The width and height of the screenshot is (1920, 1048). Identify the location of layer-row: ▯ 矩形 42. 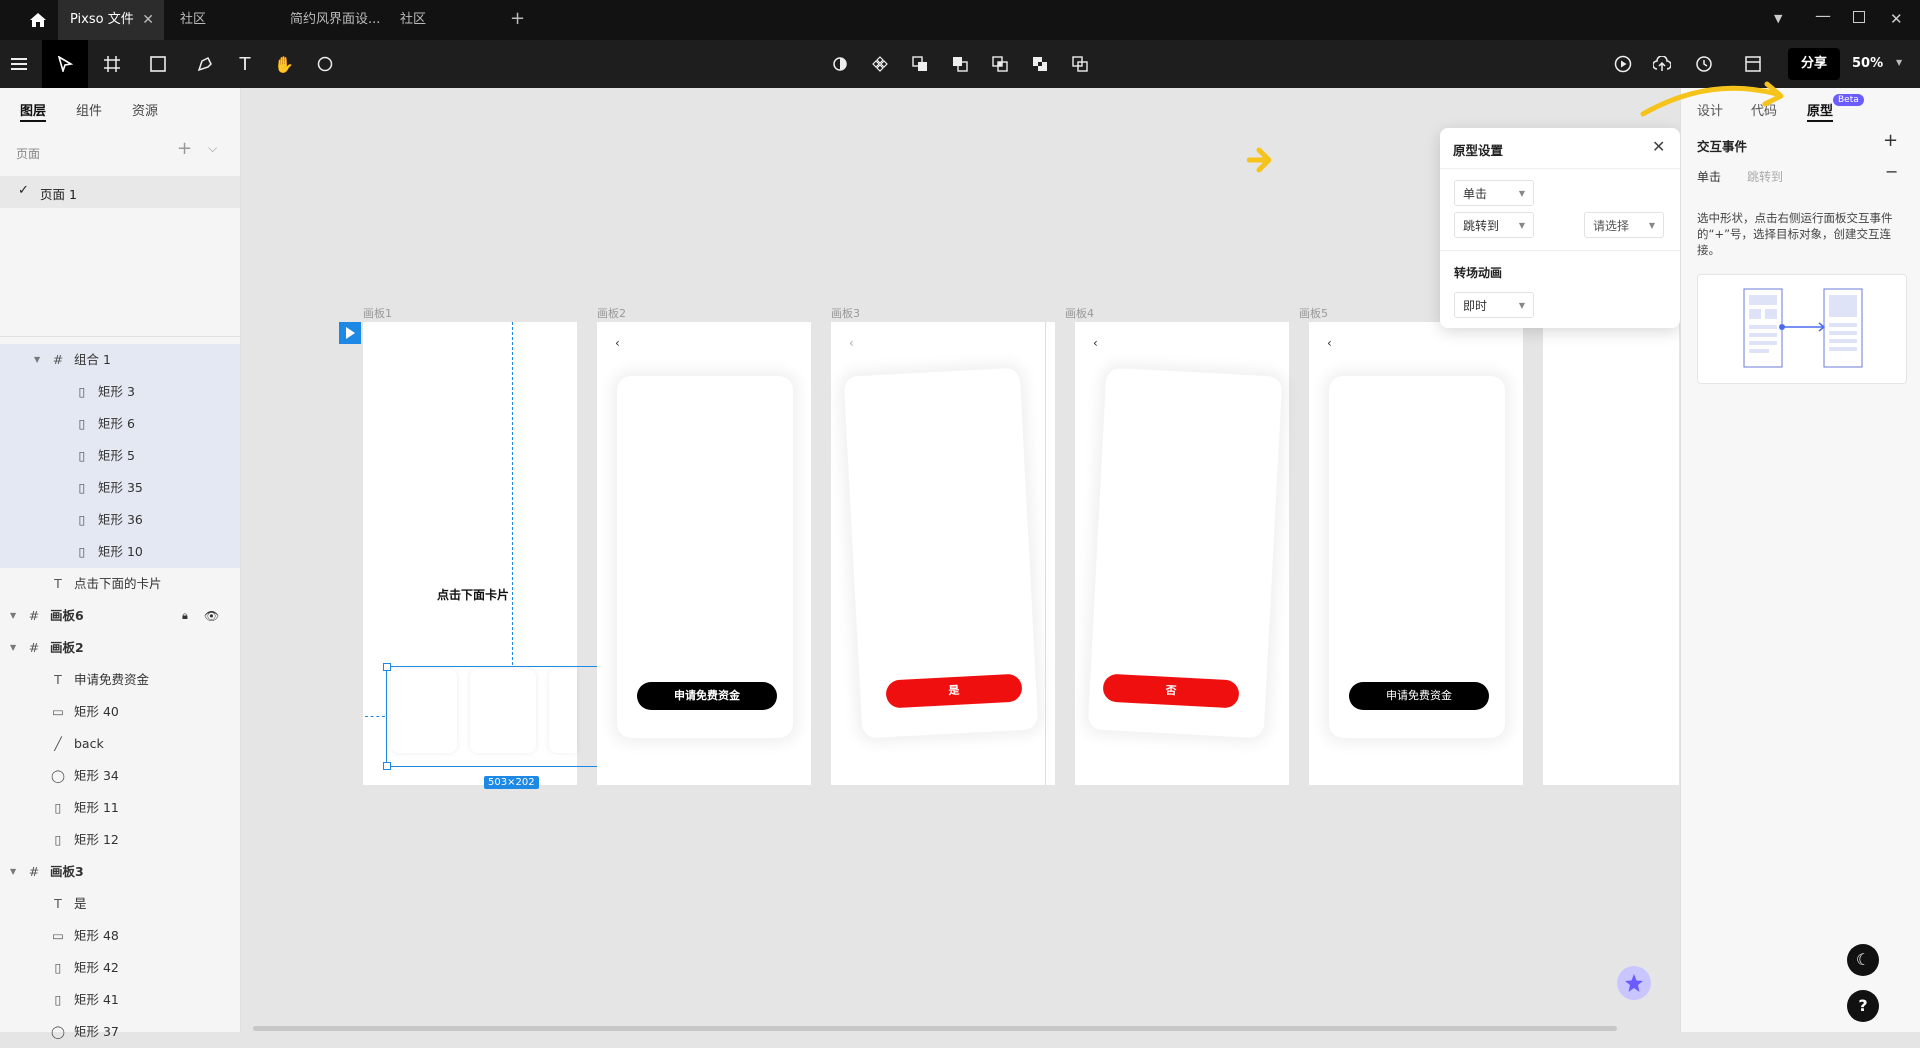
(120, 968).